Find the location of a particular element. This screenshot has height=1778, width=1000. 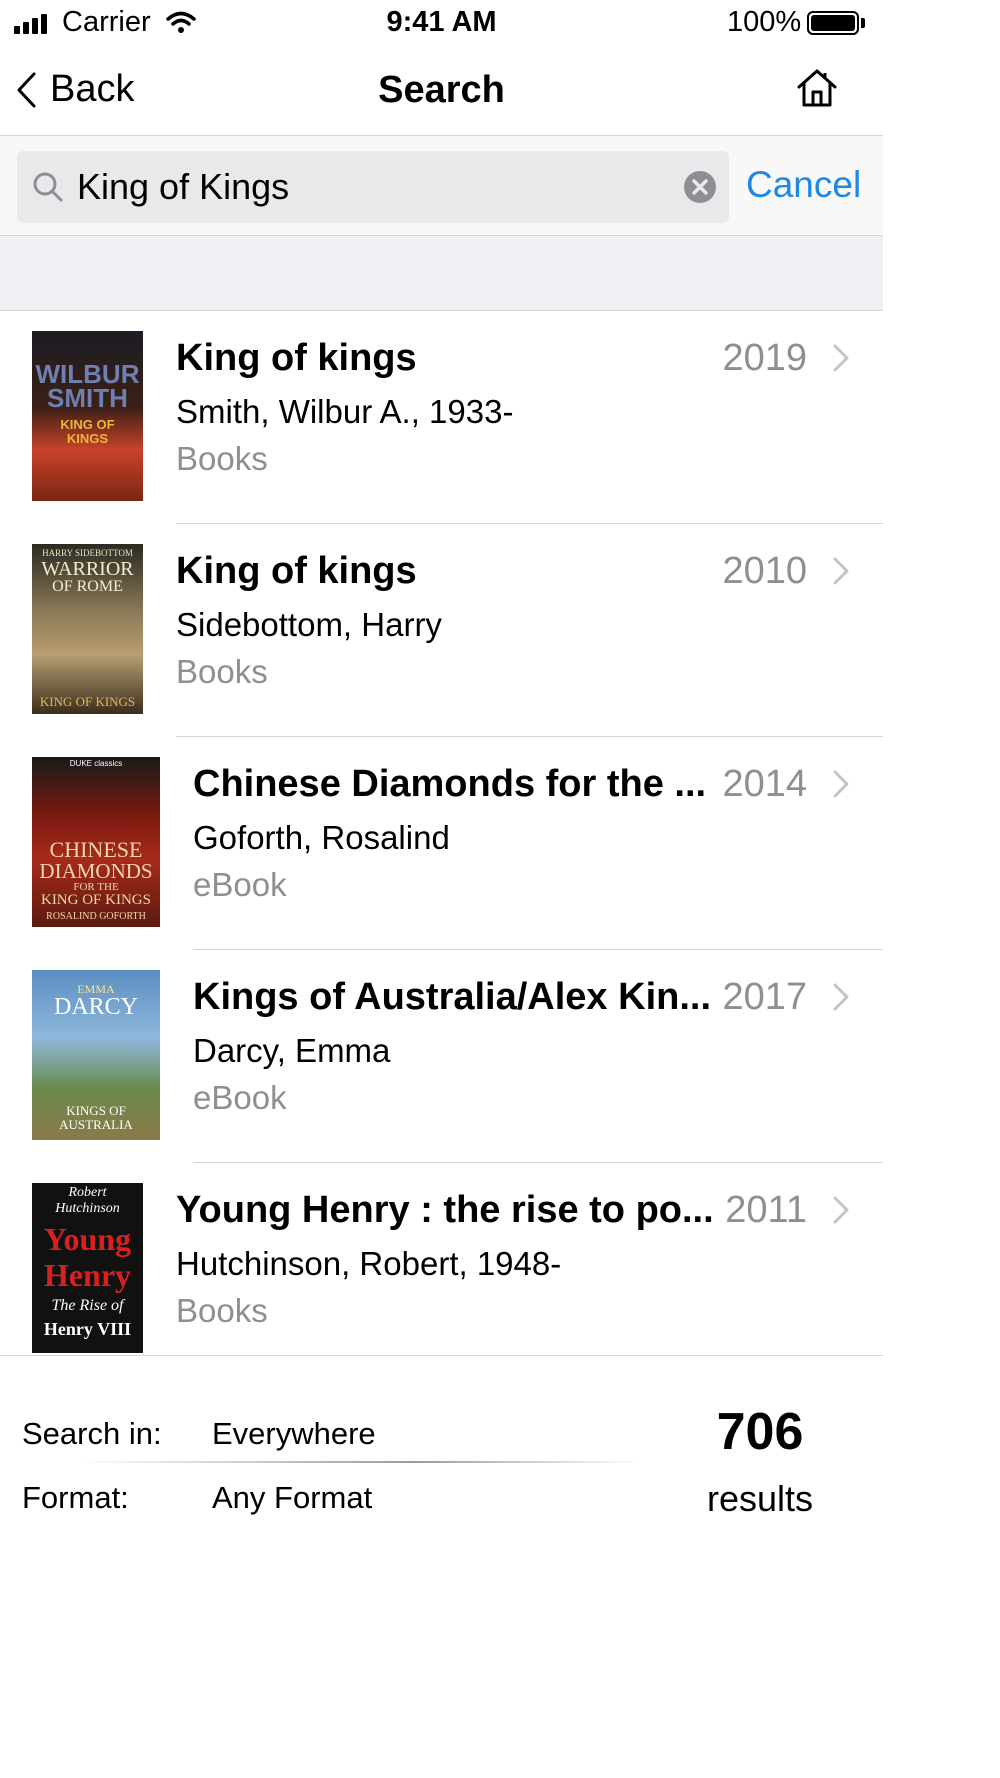

cover-text: Henry VIII is located at coordinates (87, 1329).